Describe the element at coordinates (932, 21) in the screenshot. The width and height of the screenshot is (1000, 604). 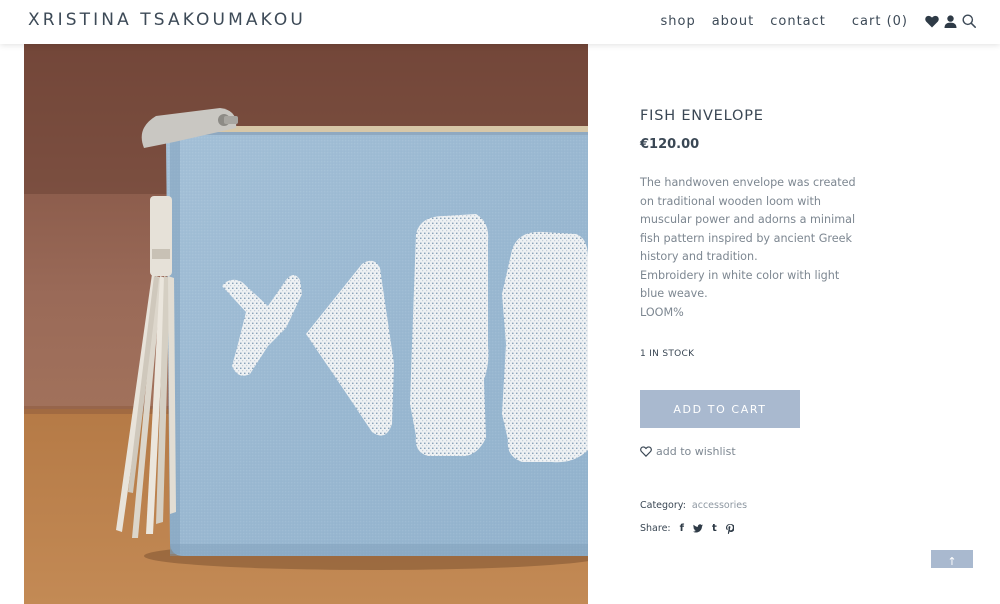
I see `heart-icon` at that location.